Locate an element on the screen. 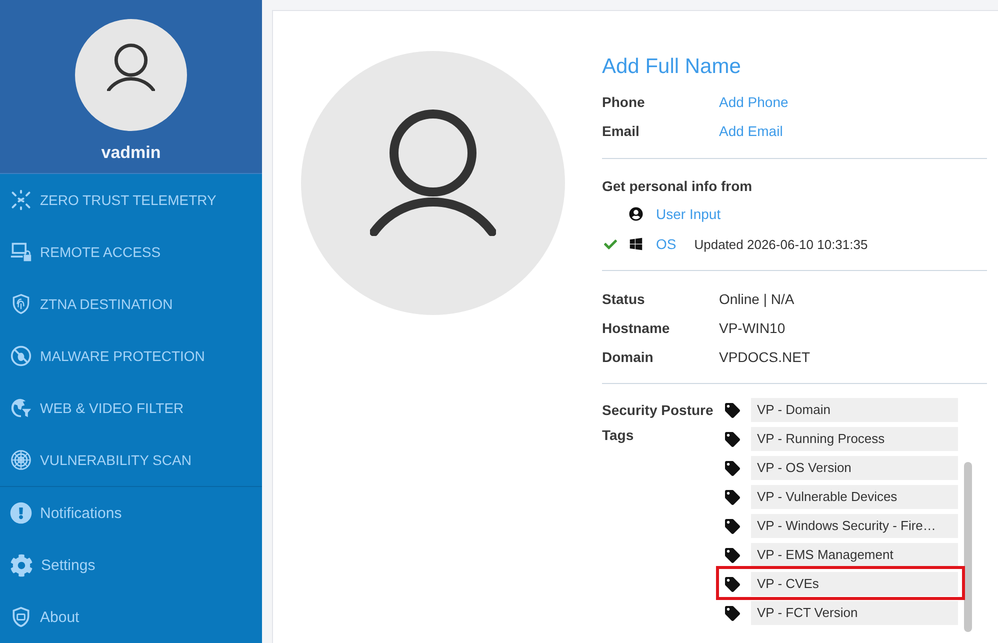 This screenshot has width=998, height=643. field-value: VPDOCS.NET is located at coordinates (764, 356).